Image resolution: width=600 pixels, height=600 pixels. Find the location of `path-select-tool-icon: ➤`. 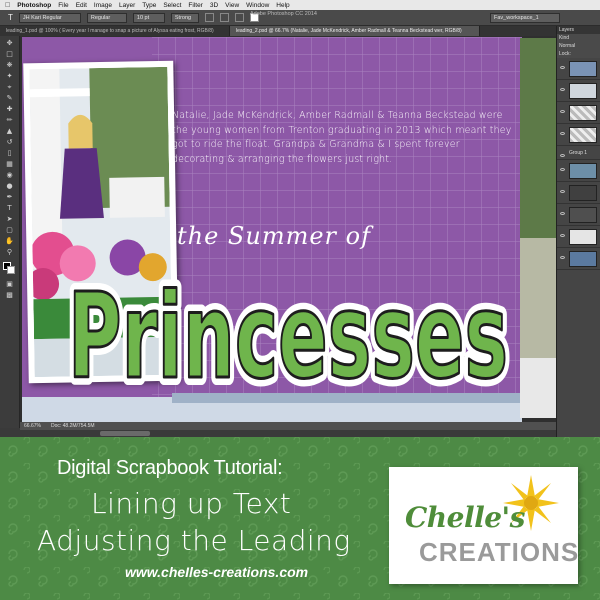

path-select-tool-icon: ➤ is located at coordinates (10, 219).